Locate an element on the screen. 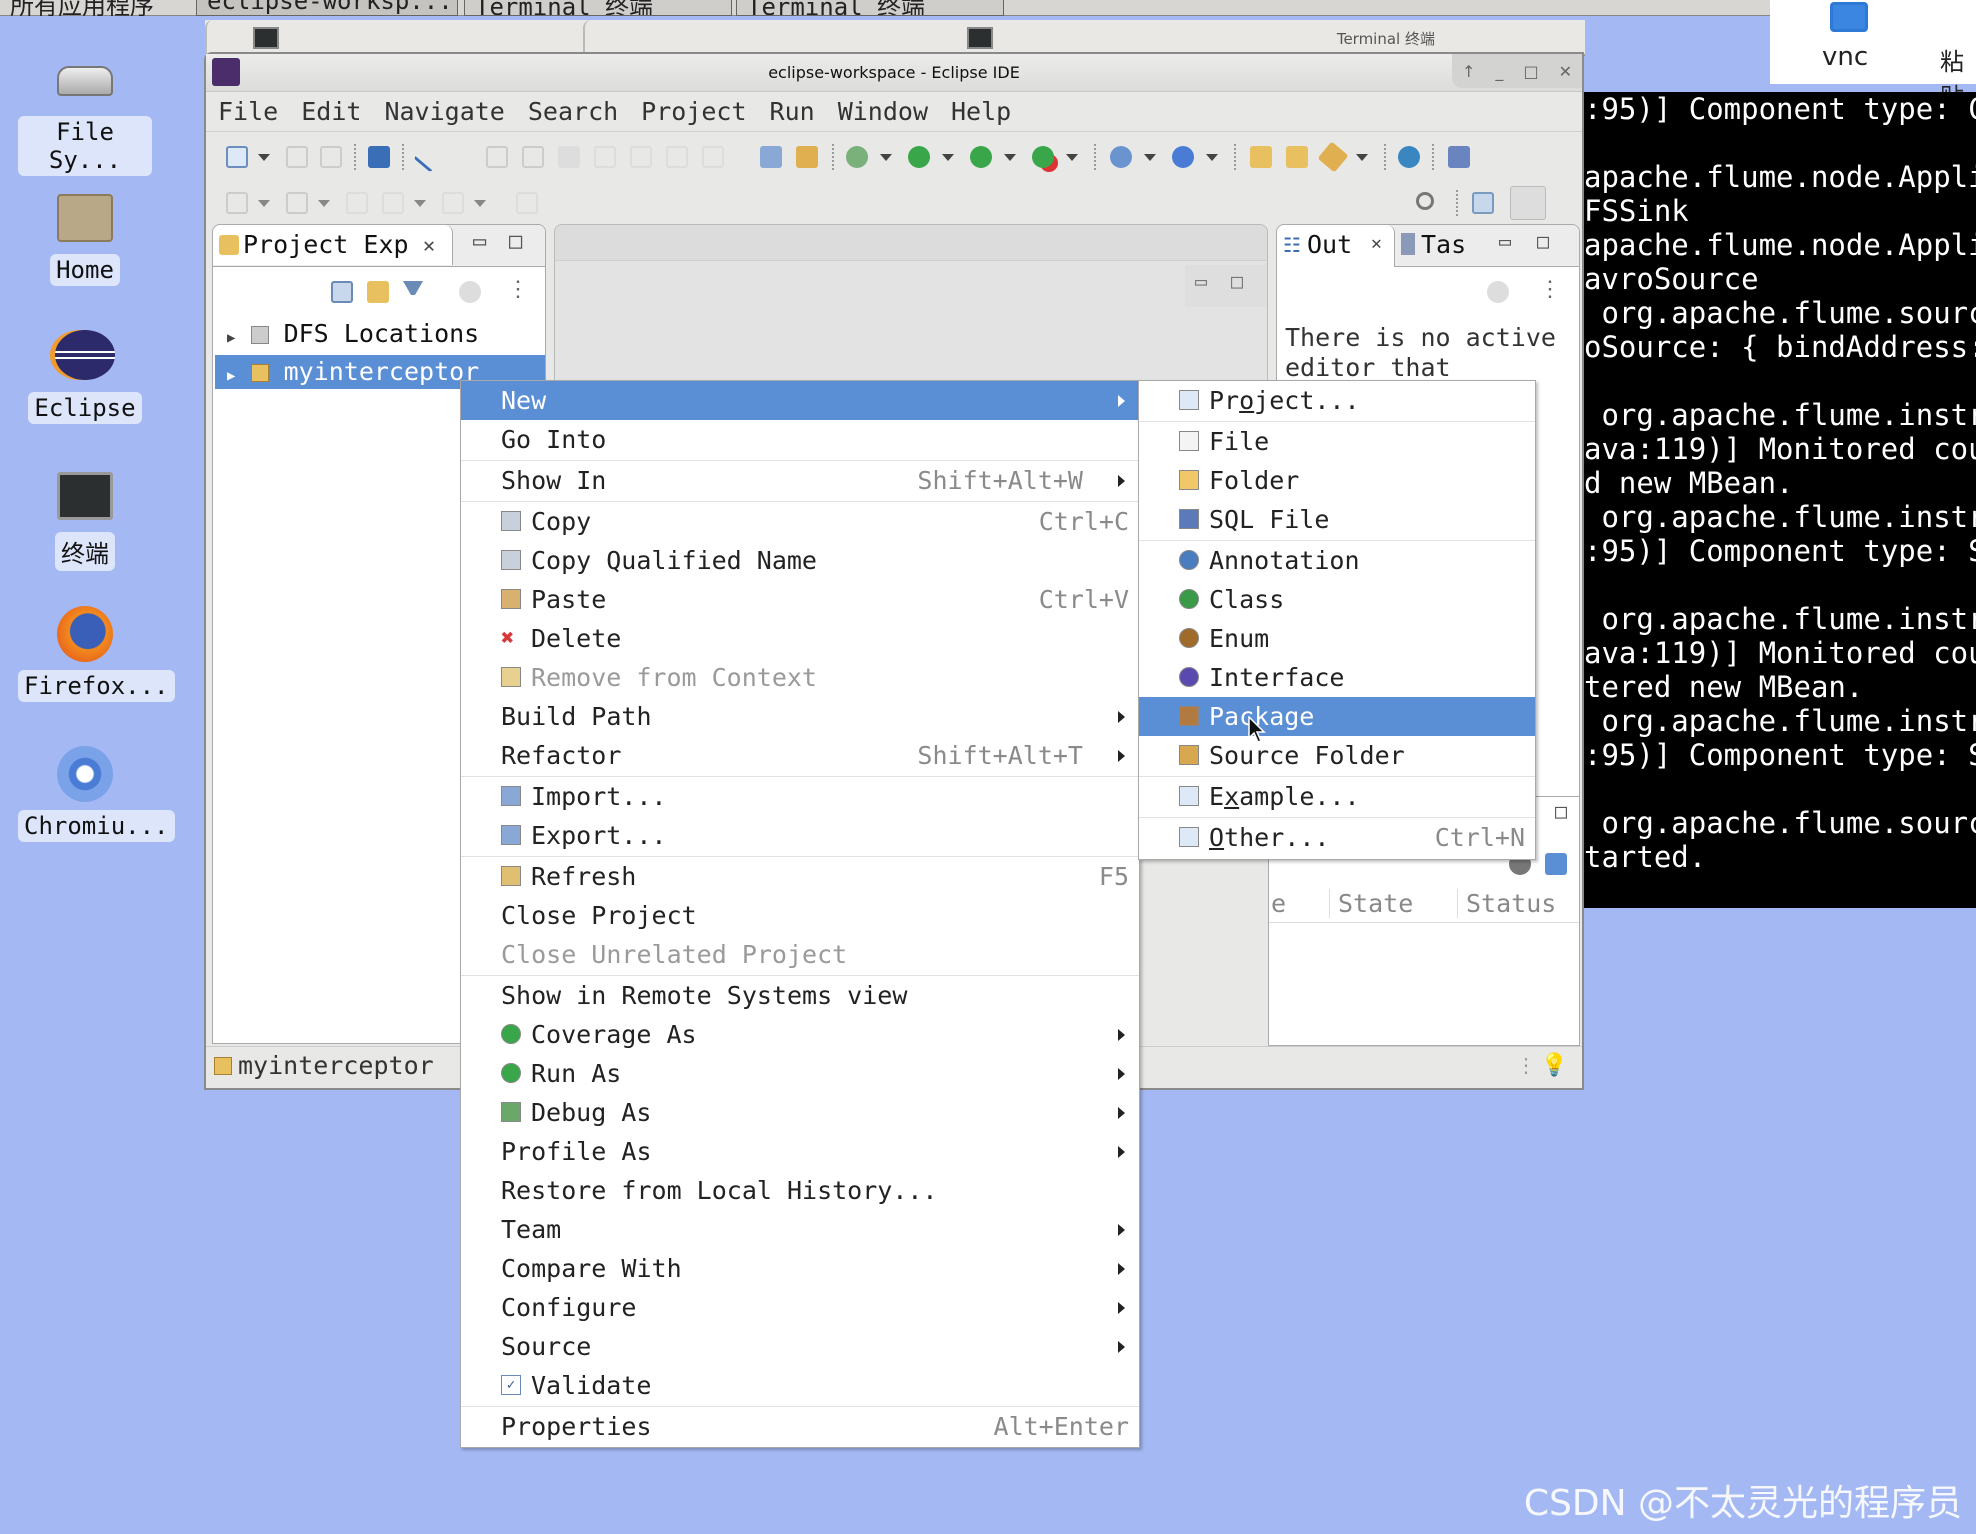 This screenshot has height=1534, width=1976. desktop-icon-eclipse: Eclipse is located at coordinates (85, 376).